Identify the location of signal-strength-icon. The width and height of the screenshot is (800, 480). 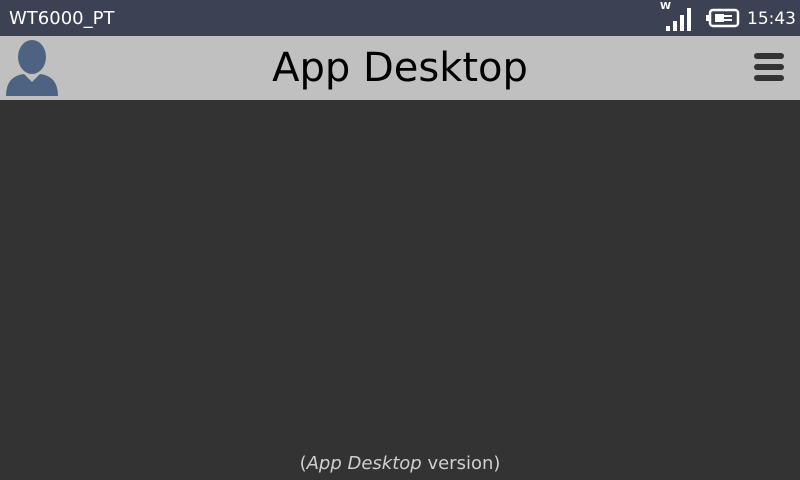
(678, 19).